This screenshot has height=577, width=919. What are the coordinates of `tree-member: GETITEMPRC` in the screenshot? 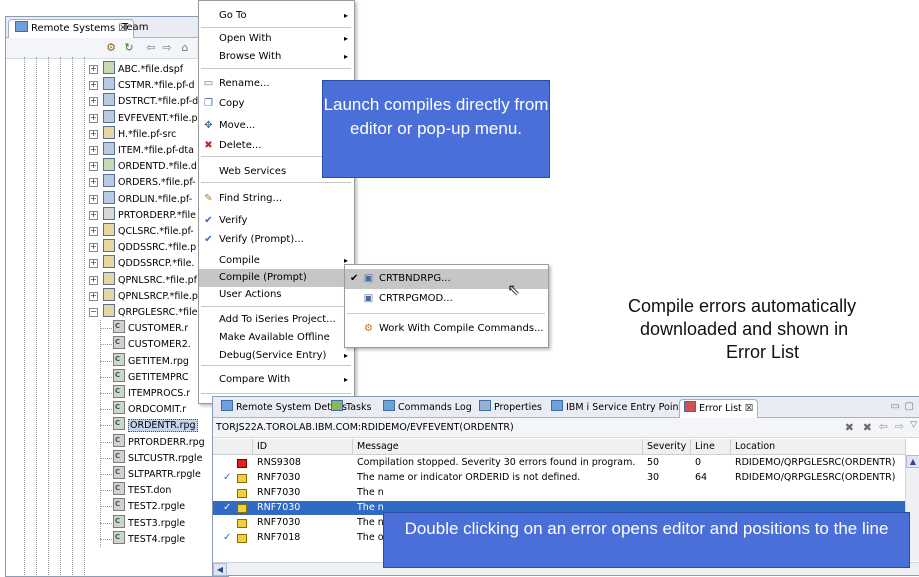 It's located at (150, 376).